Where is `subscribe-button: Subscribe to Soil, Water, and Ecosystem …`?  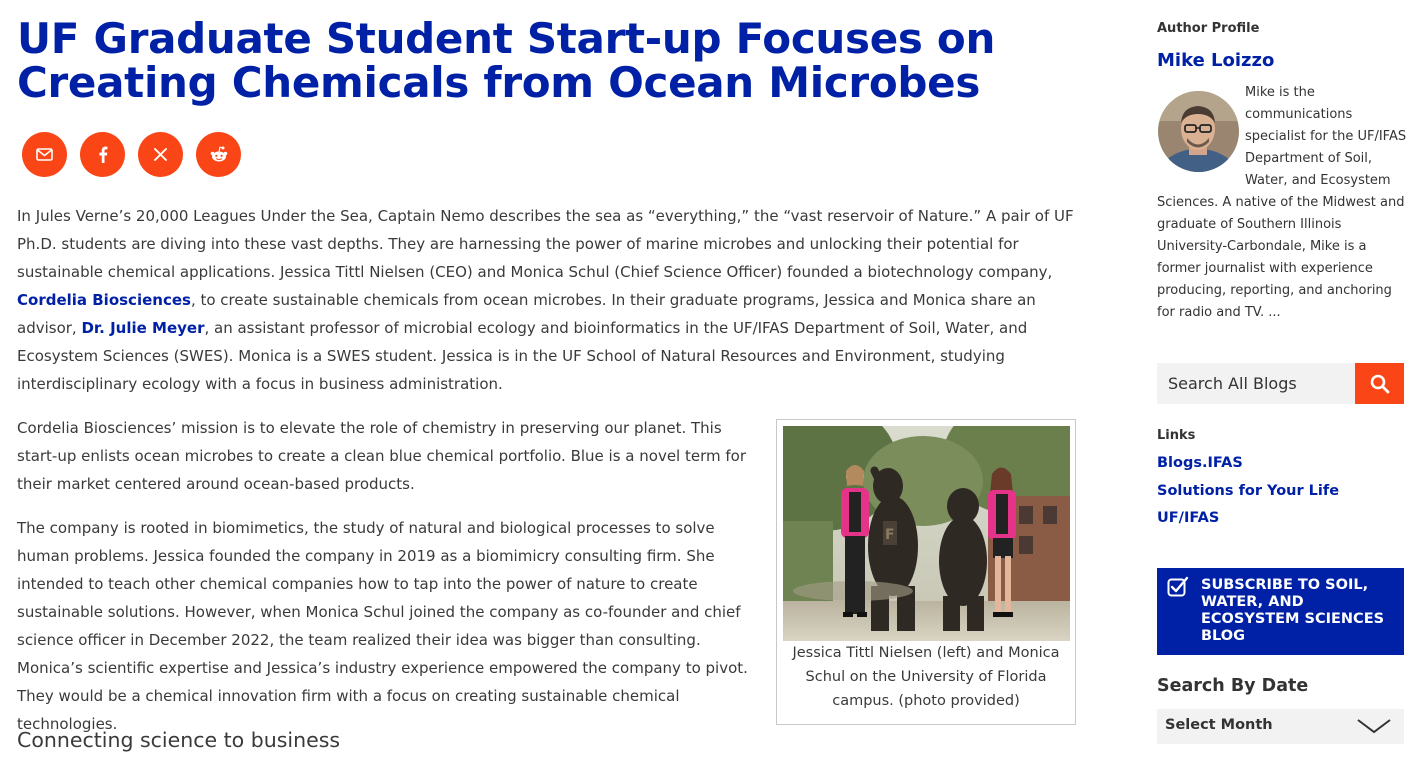
subscribe-button: Subscribe to Soil, Water, and Ecosystem … is located at coordinates (1280, 611).